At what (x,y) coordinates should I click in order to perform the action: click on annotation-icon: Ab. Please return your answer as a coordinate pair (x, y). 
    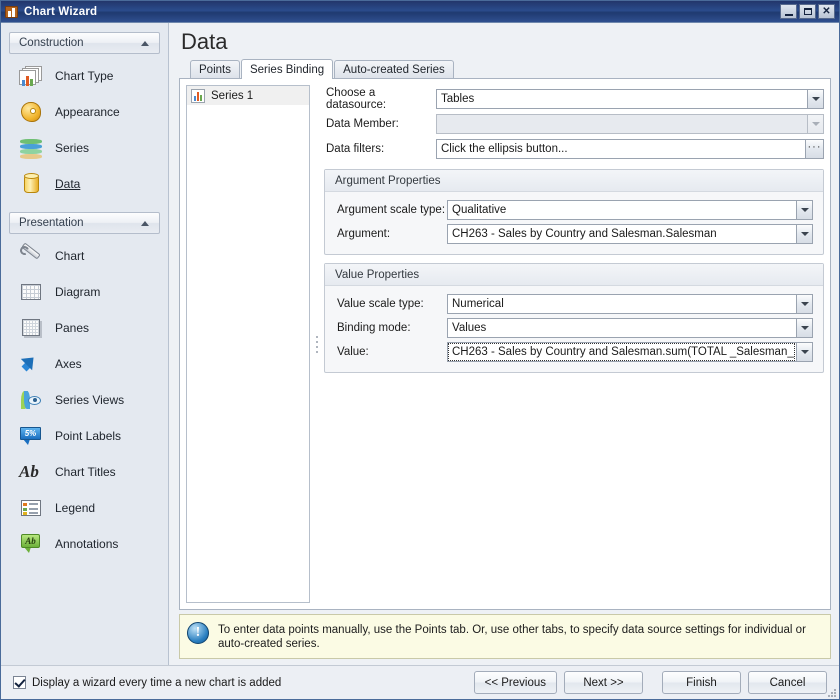
    Looking at the image, I should click on (31, 544).